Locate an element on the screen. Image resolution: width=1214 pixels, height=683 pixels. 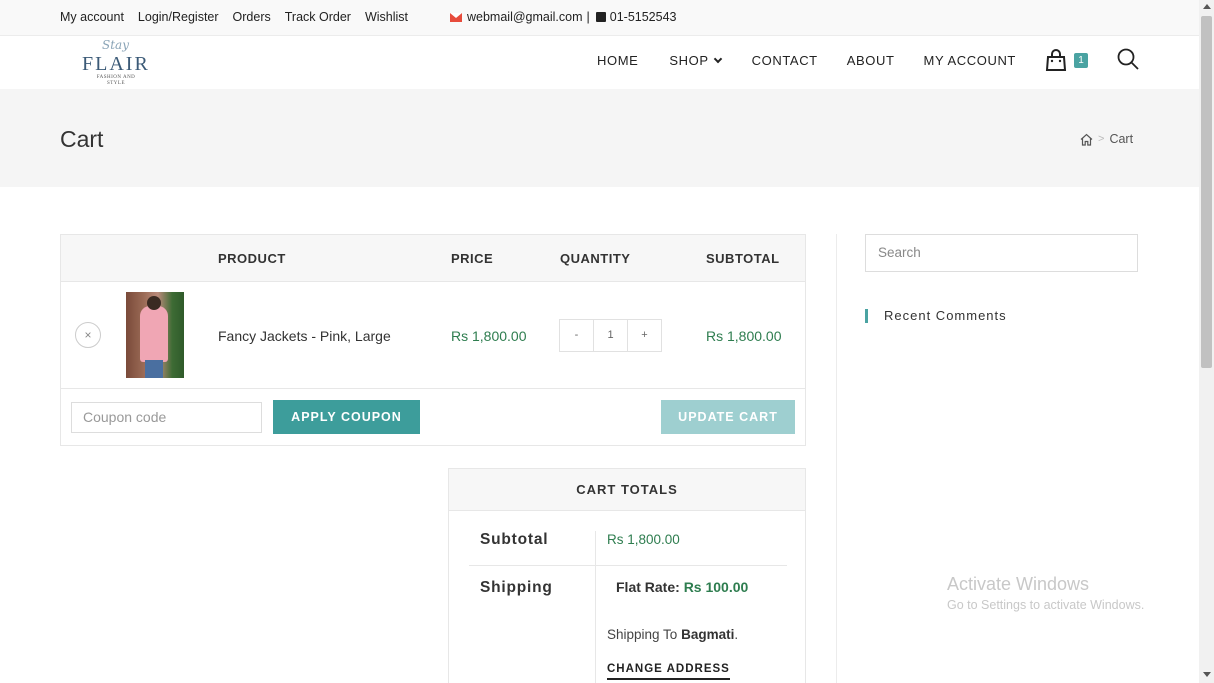
phone-icon is located at coordinates (600, 17).